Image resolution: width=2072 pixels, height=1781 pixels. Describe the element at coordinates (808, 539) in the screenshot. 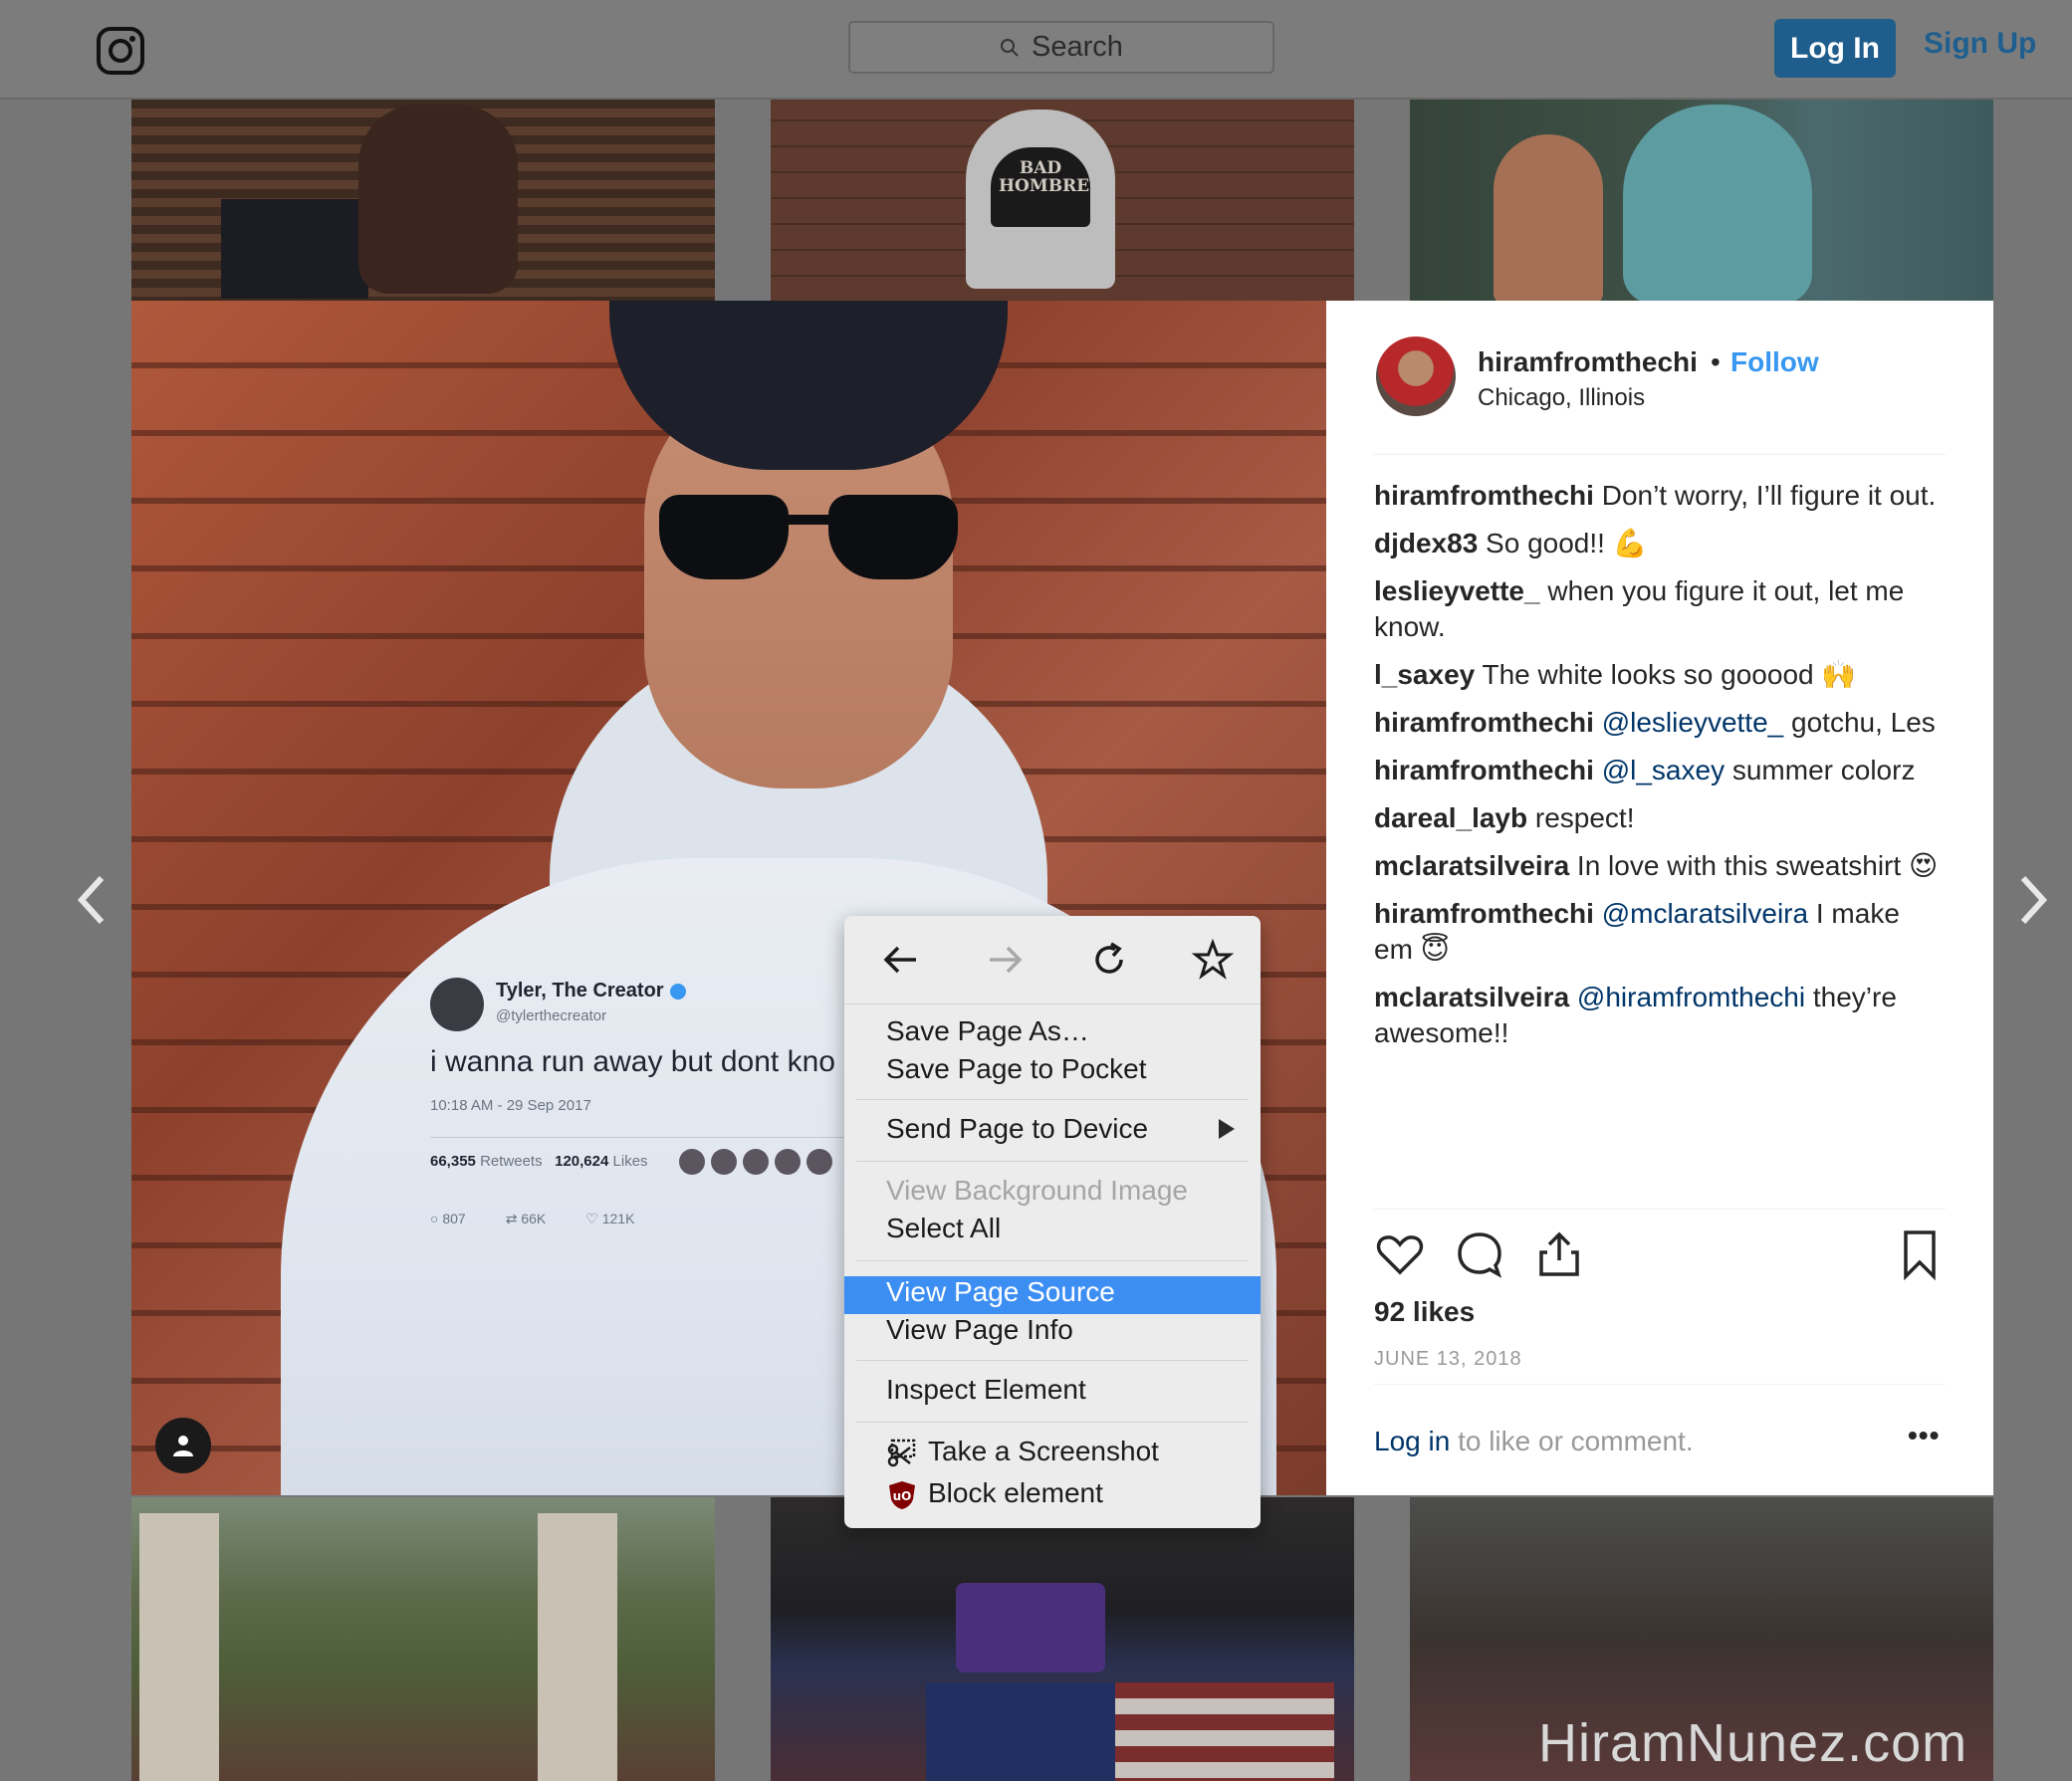

I see `sunglasses-graphic` at that location.